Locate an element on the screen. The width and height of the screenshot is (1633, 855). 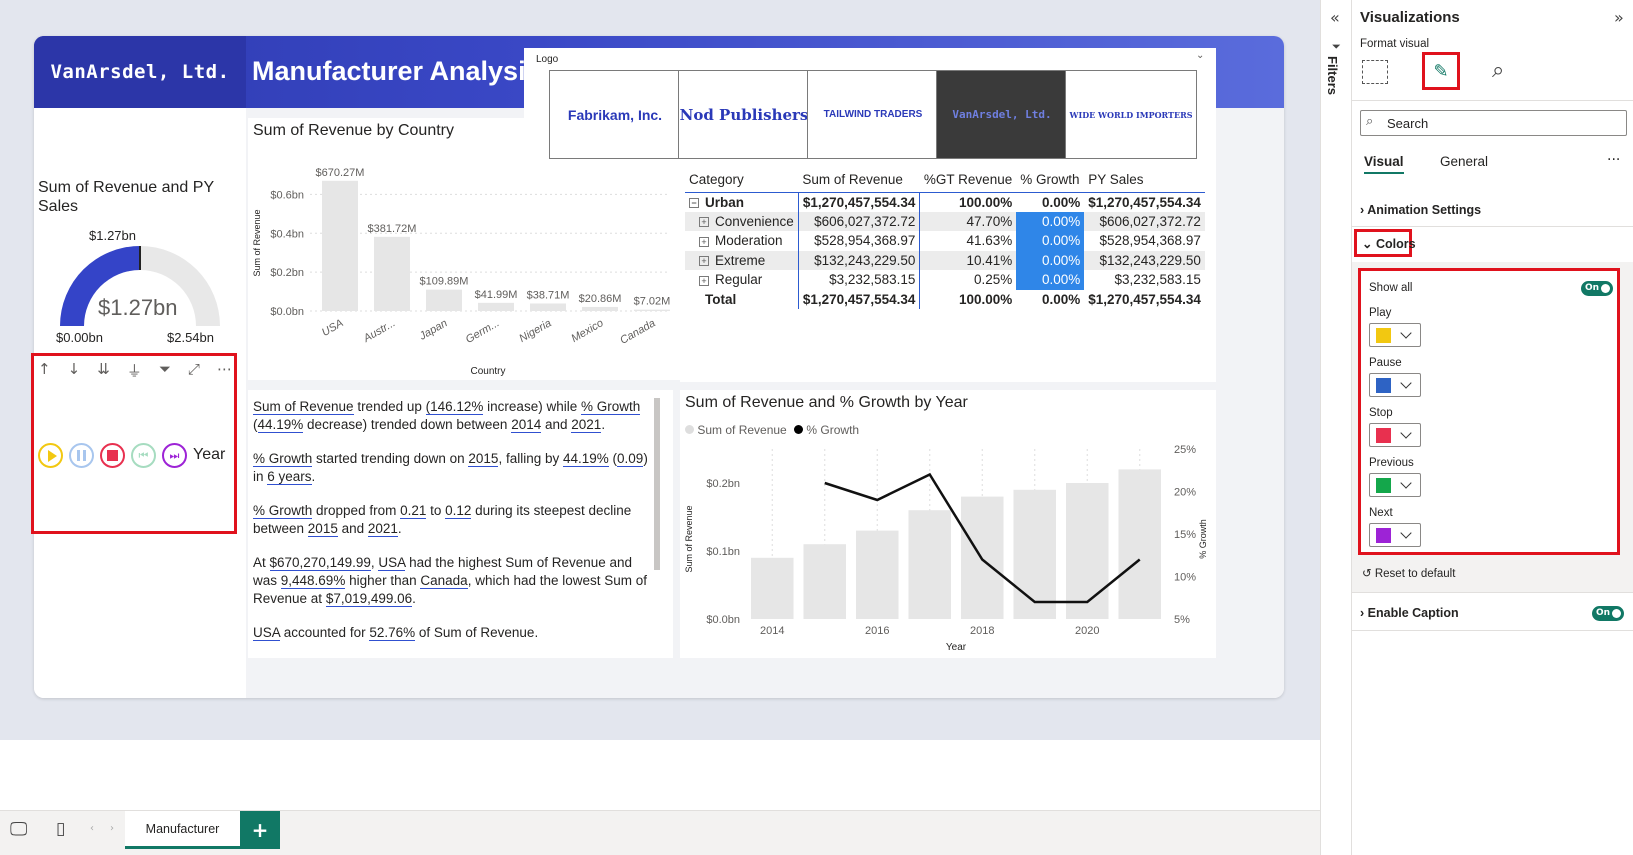
matrix-total-cell: 100.00% is located at coordinates (985, 299).